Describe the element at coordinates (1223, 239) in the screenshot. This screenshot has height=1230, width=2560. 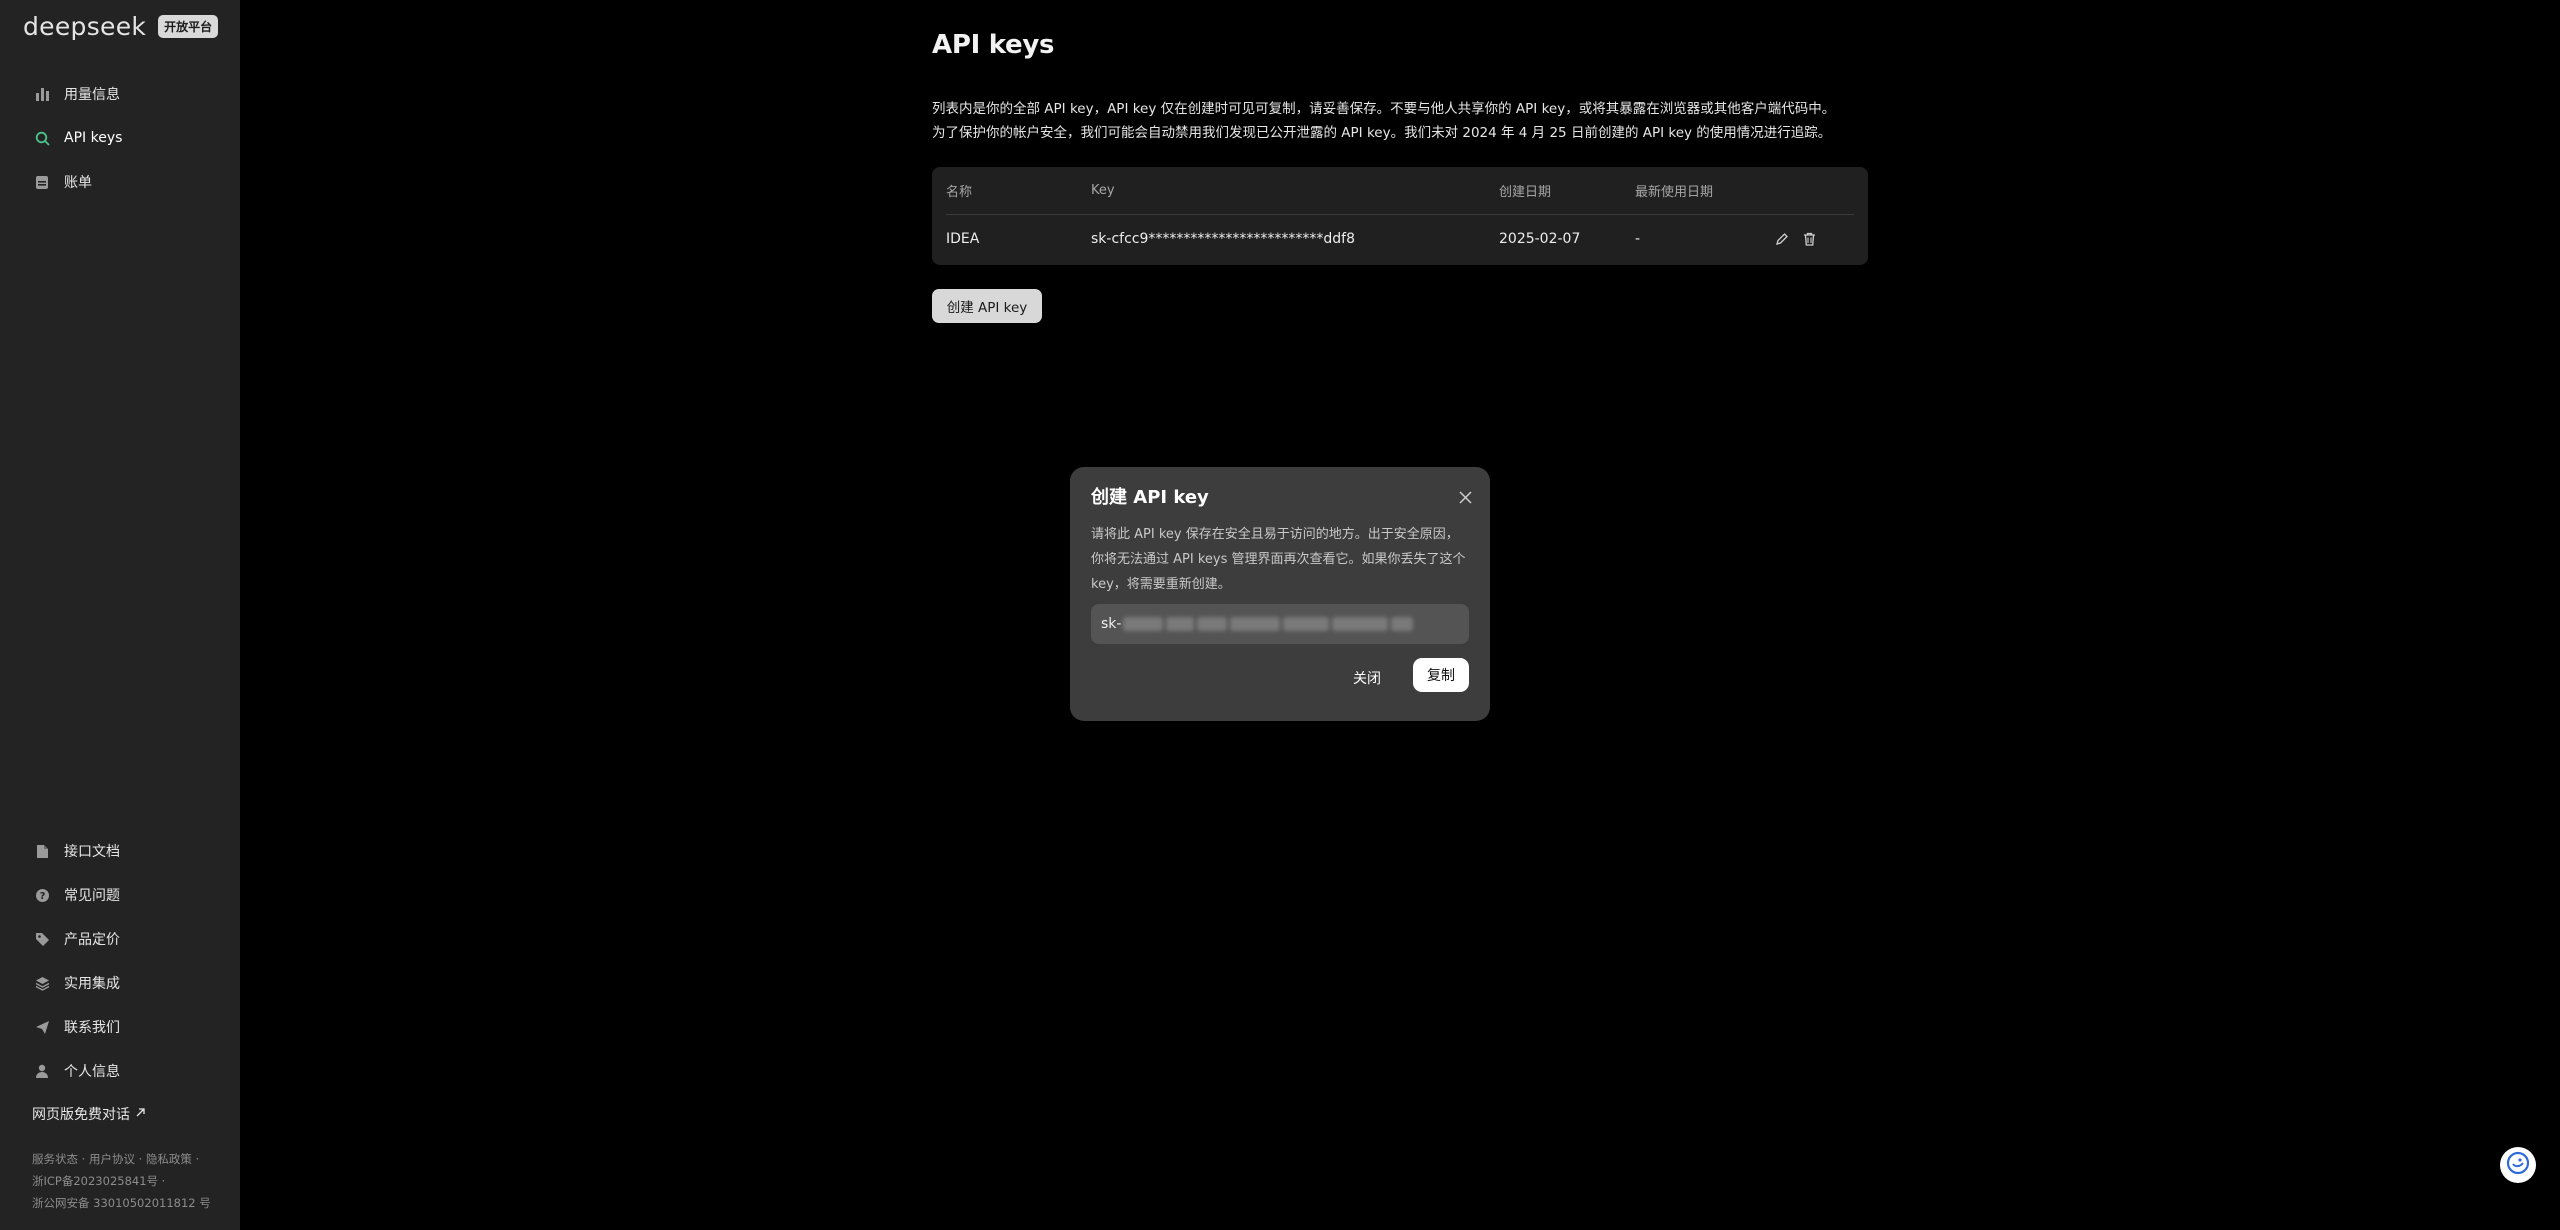
I see `key-value-cell: sk-cfcc9*************************ddf8` at that location.